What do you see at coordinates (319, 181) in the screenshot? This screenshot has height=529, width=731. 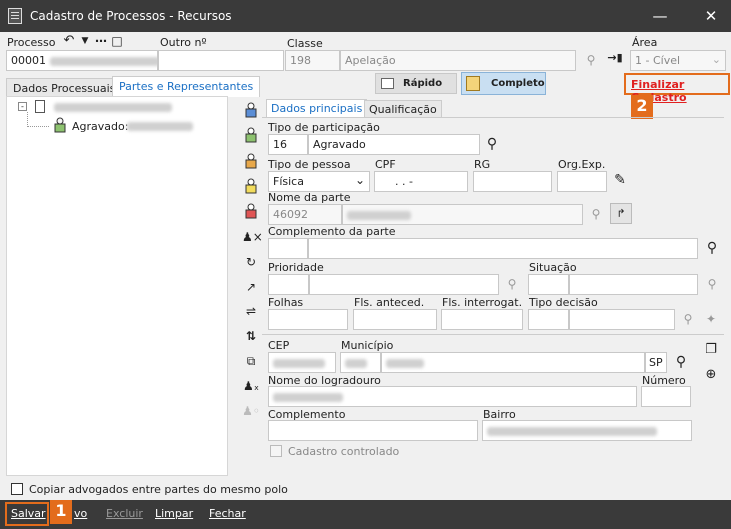 I see `tipo-pessoa-select: Física ⌄` at bounding box center [319, 181].